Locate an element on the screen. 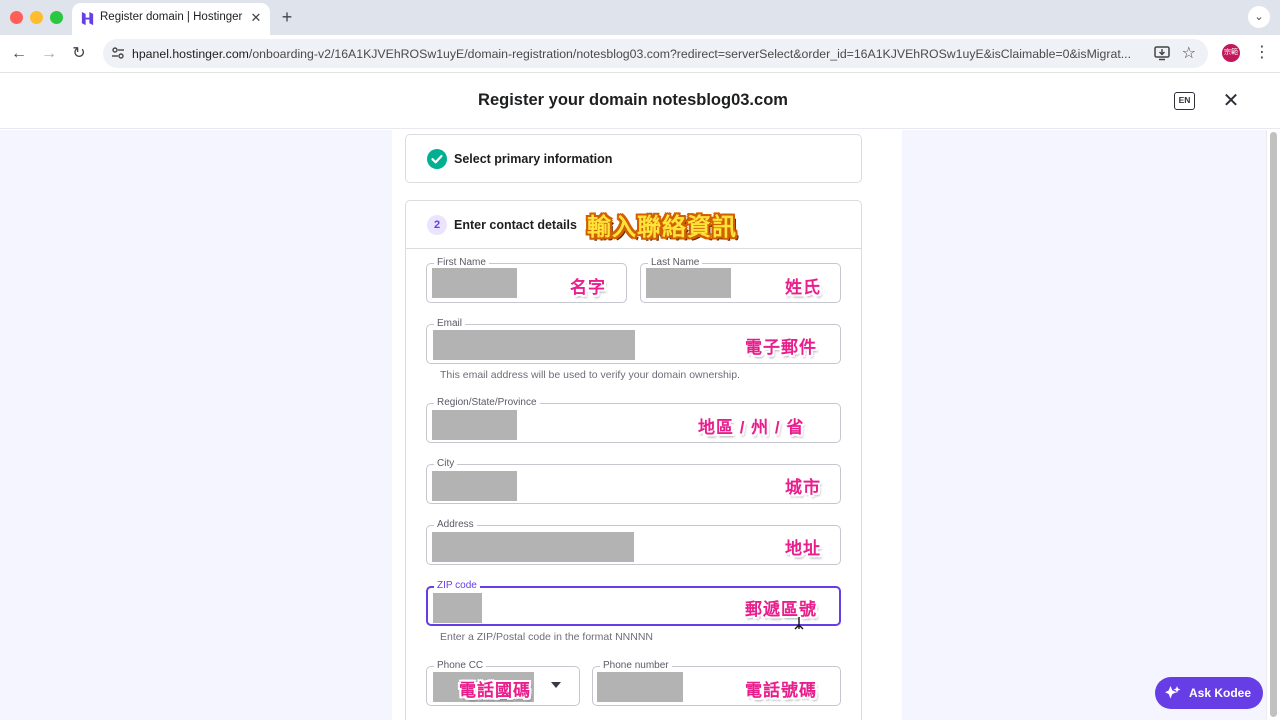 Image resolution: width=1280 pixels, height=720 pixels. last-name-value-redacted is located at coordinates (688, 283).